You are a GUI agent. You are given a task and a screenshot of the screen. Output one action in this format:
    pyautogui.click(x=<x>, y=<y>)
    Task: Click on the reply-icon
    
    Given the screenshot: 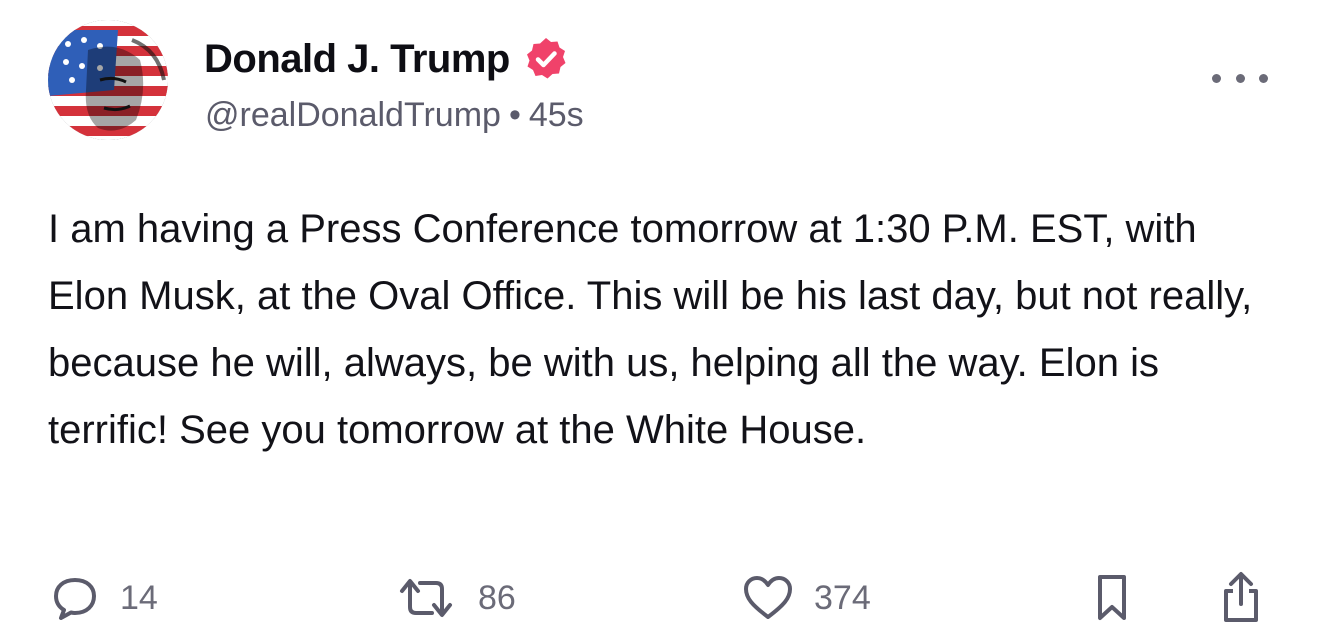 What is the action you would take?
    pyautogui.click(x=75, y=599)
    